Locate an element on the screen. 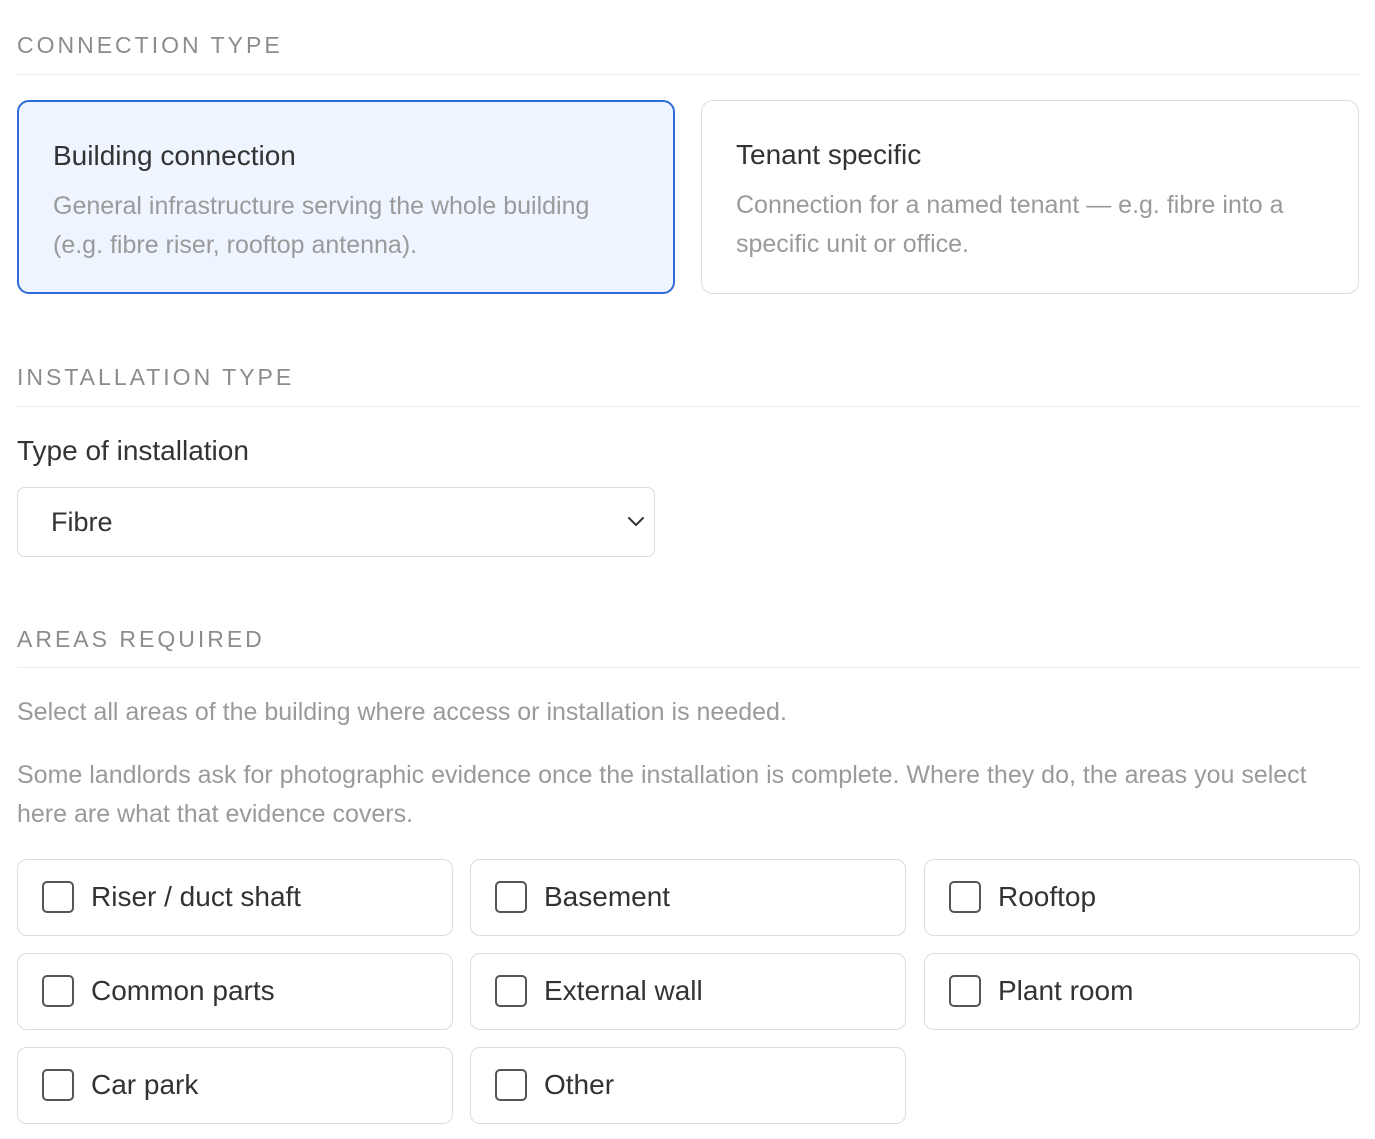  area-option-riser-duct-shaft: Riser / duct shaft is located at coordinates (235, 897).